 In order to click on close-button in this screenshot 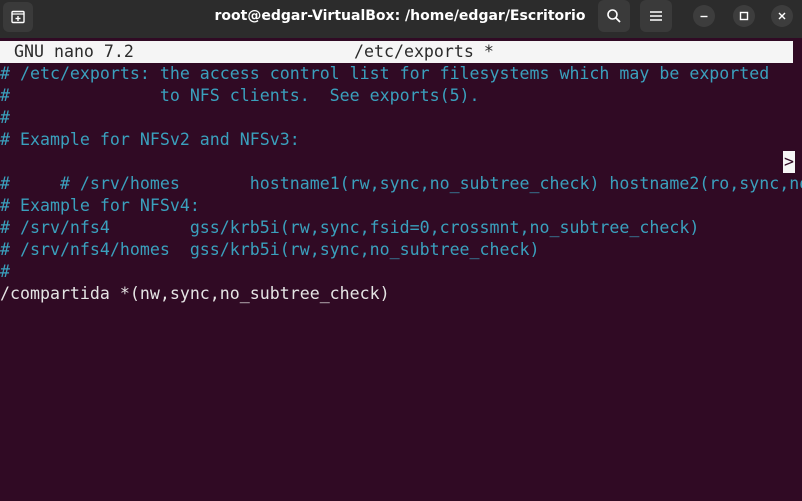, I will do `click(782, 16)`.